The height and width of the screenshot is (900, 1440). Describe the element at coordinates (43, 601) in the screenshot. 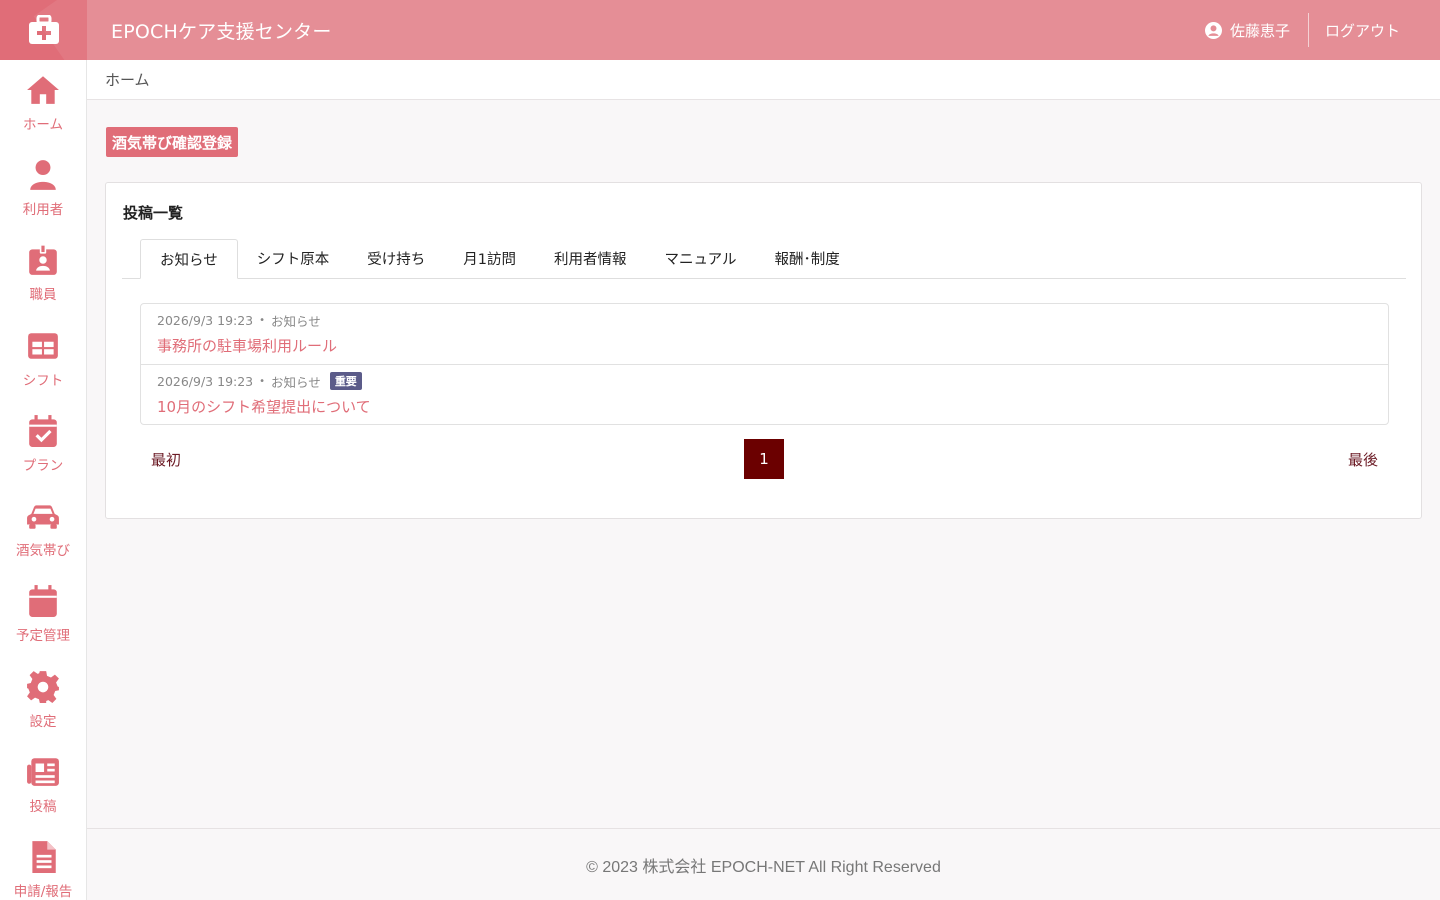

I see `calendar-icon` at that location.